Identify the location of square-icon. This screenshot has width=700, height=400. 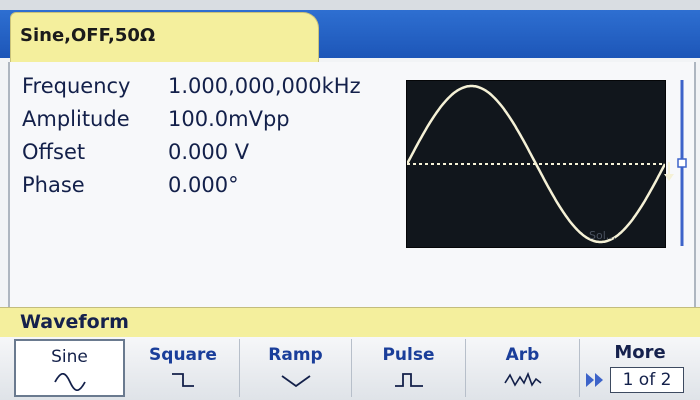
(183, 380).